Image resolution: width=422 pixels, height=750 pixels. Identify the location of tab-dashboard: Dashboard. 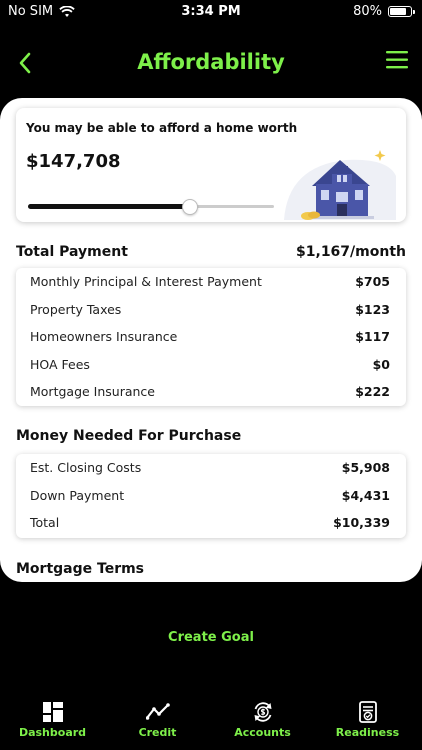
(52, 722).